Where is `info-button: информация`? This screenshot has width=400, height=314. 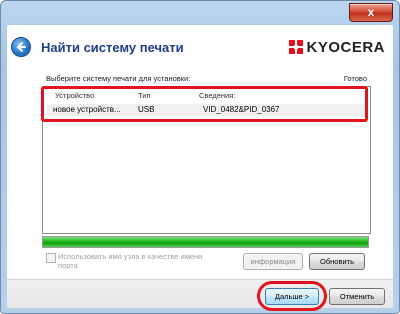
info-button: информация is located at coordinates (273, 261).